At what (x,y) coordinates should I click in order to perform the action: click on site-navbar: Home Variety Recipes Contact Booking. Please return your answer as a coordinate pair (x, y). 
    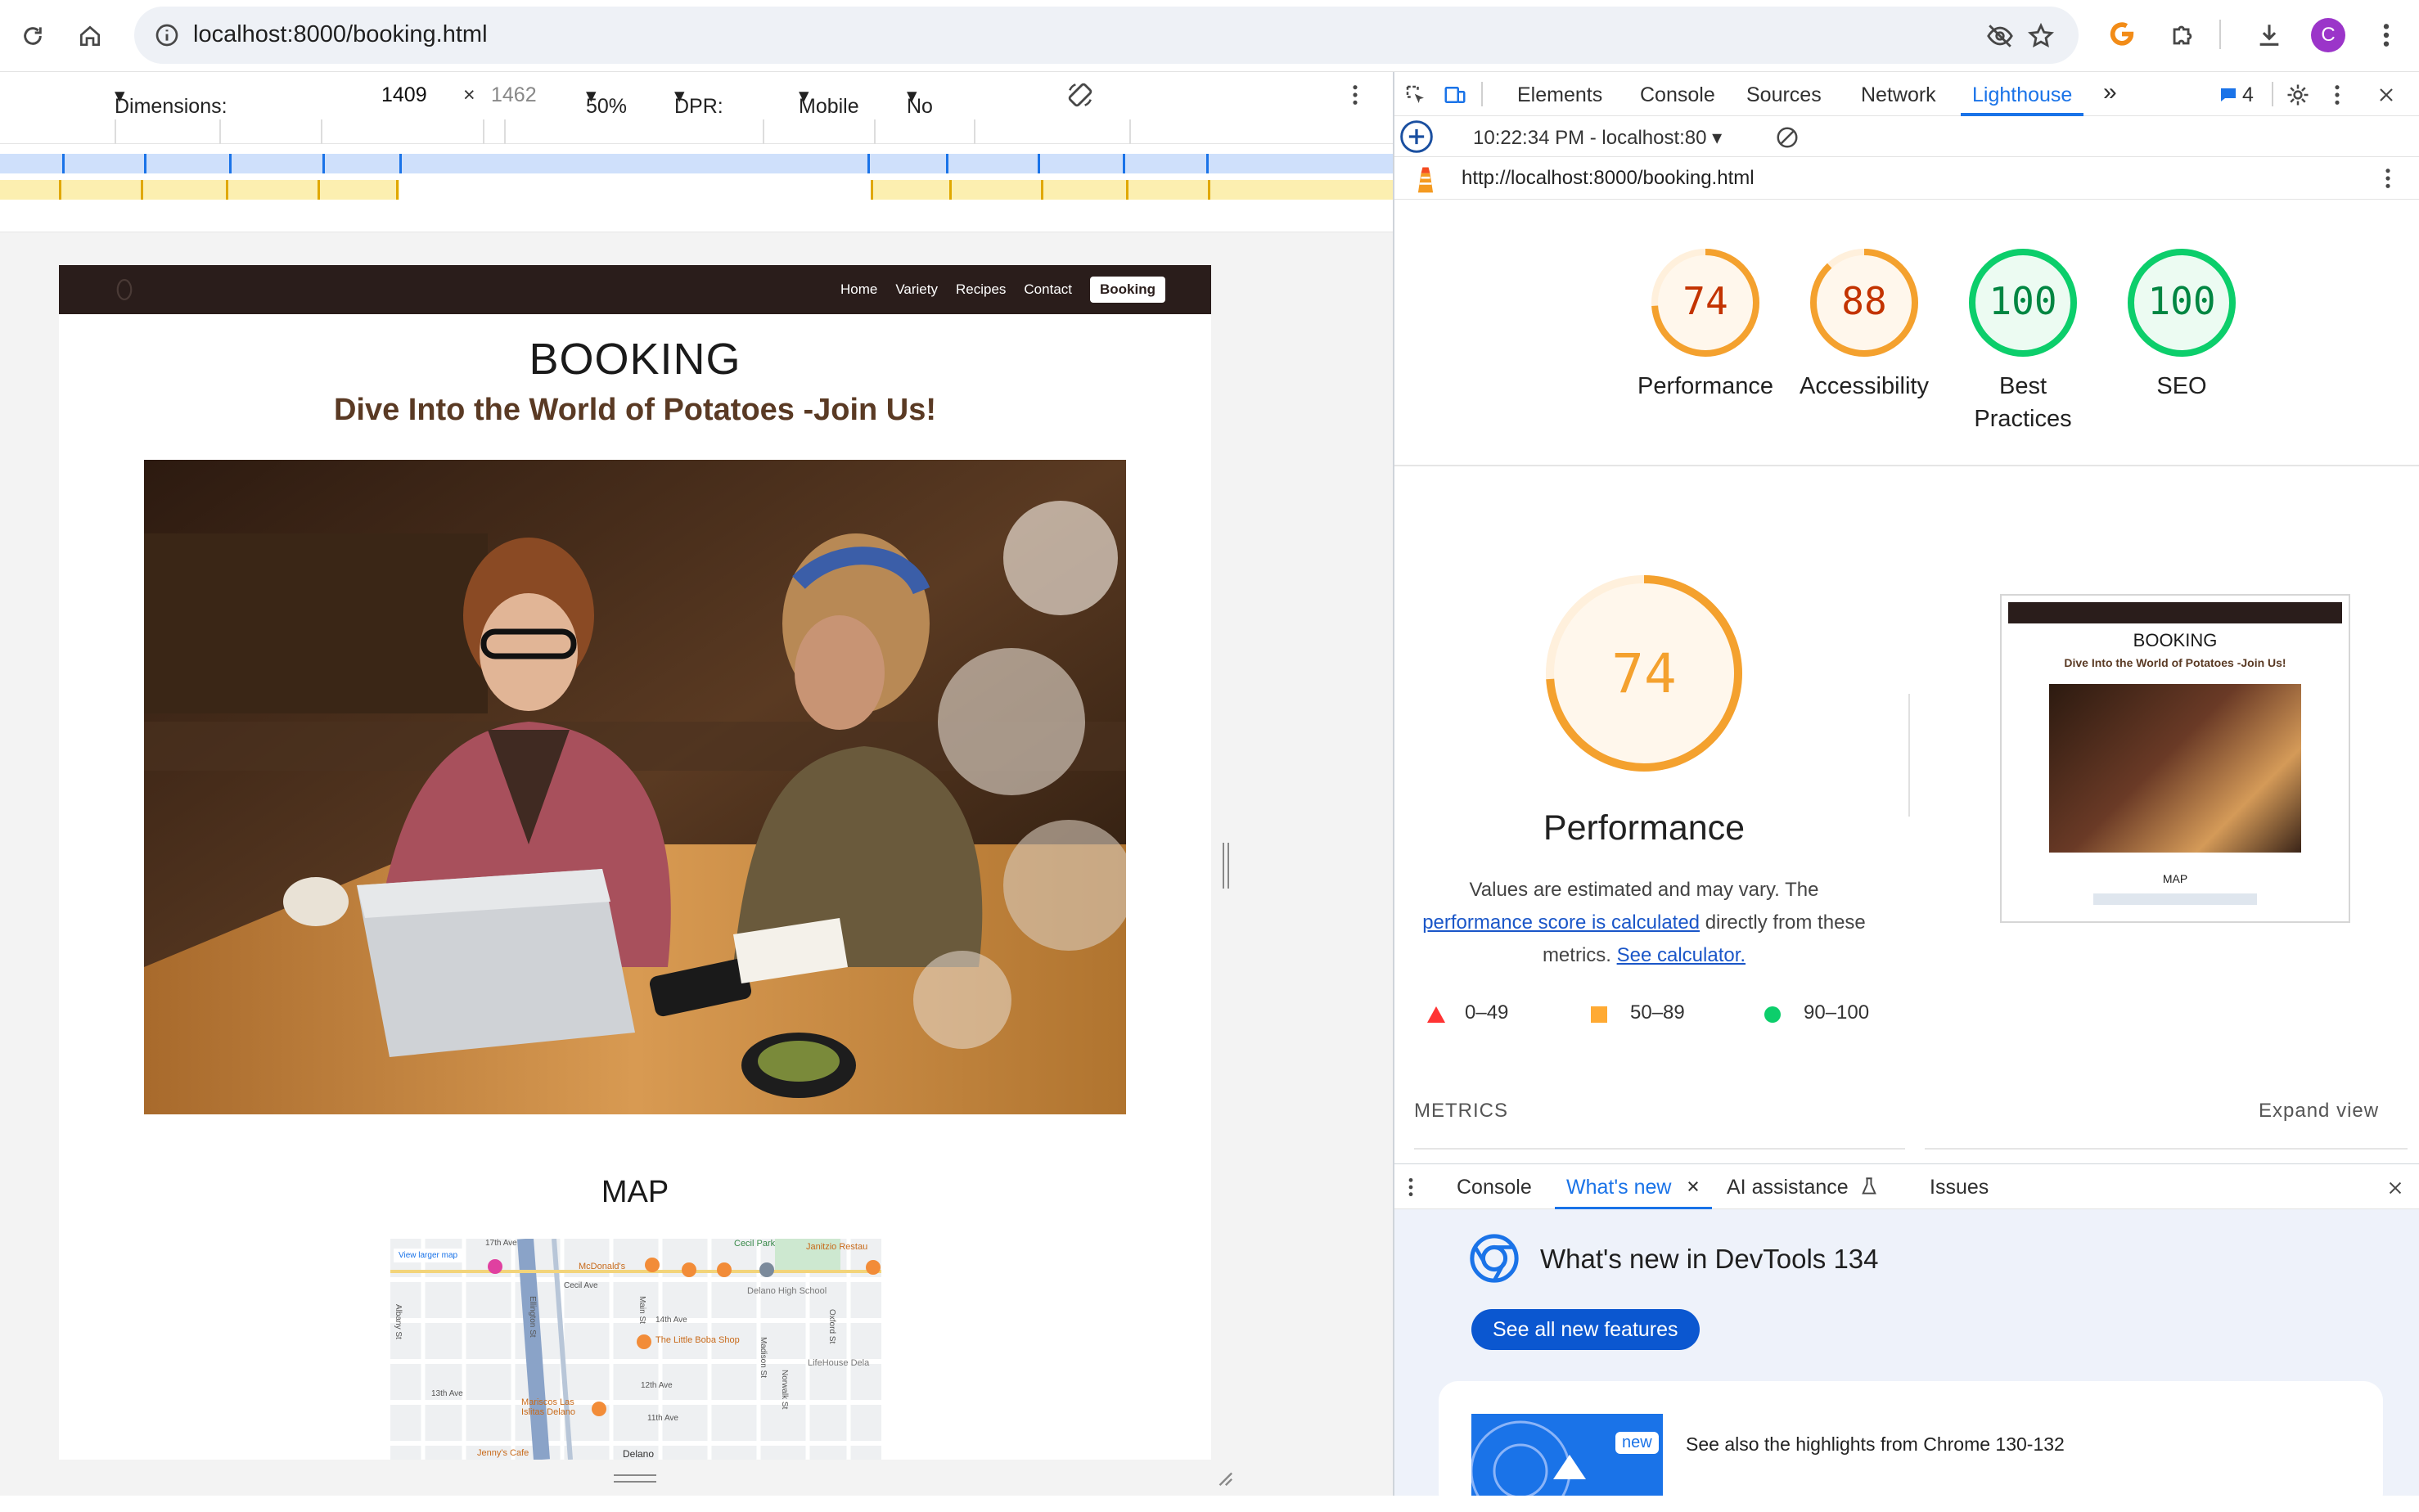
    Looking at the image, I should click on (635, 290).